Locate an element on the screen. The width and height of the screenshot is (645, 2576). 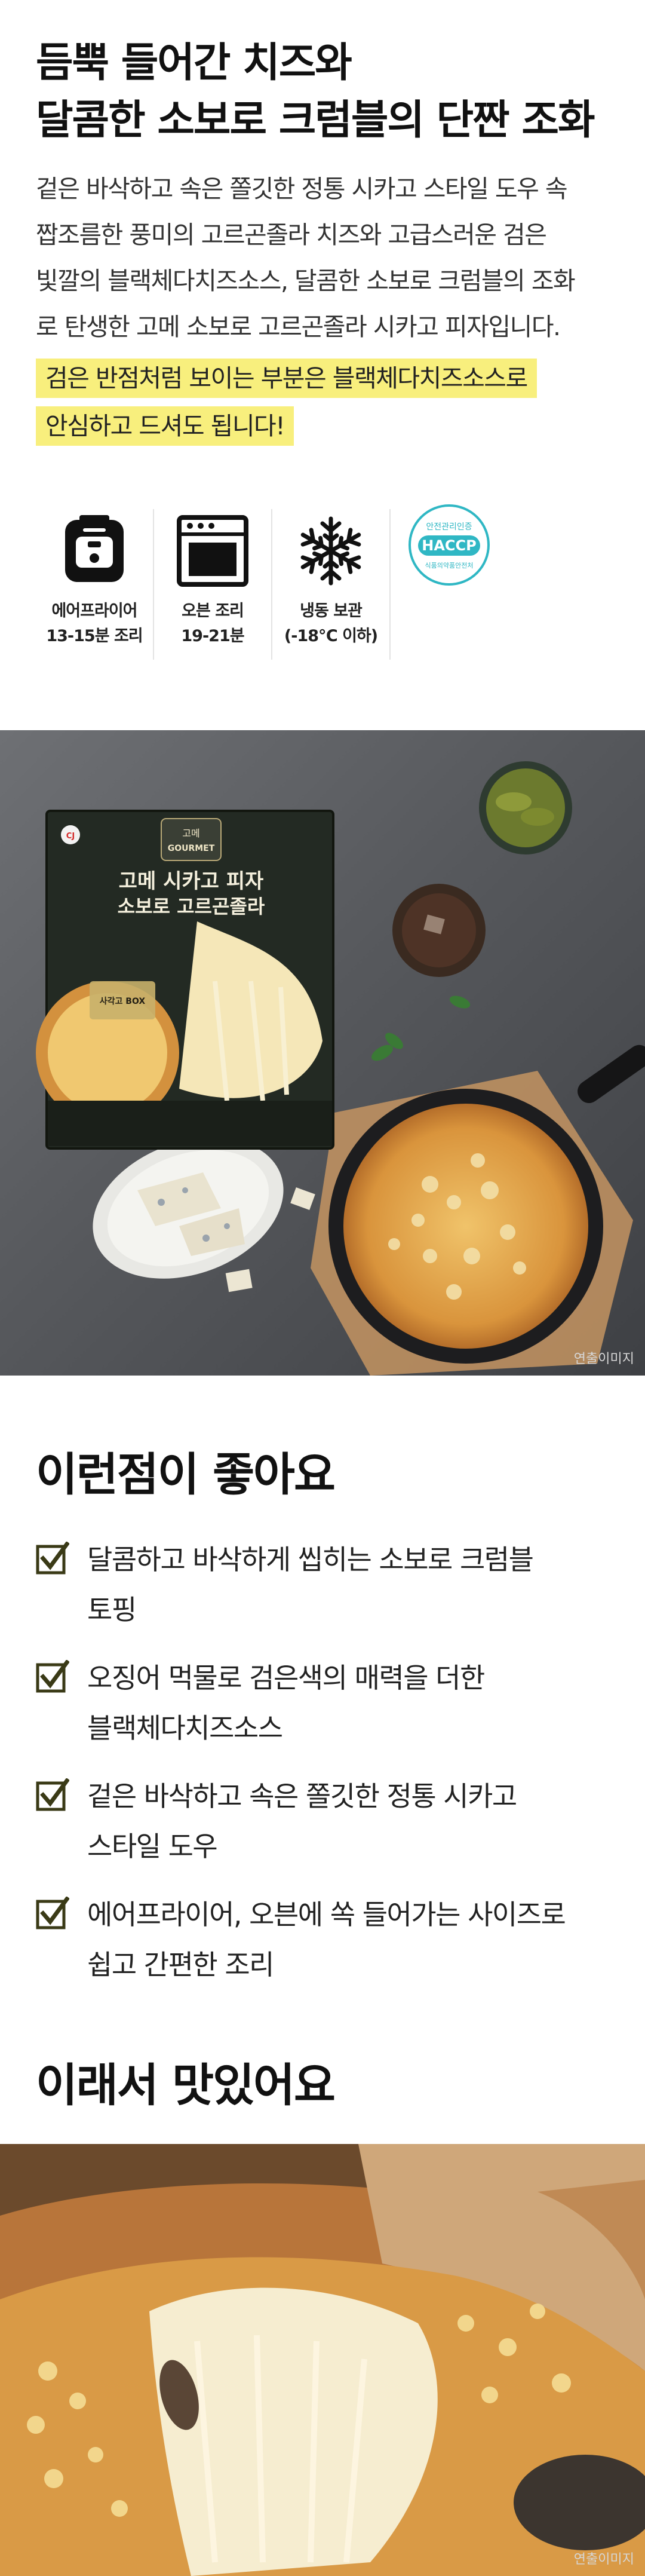
svg-text: 고메 시카고 피자 is located at coordinates (191, 881).